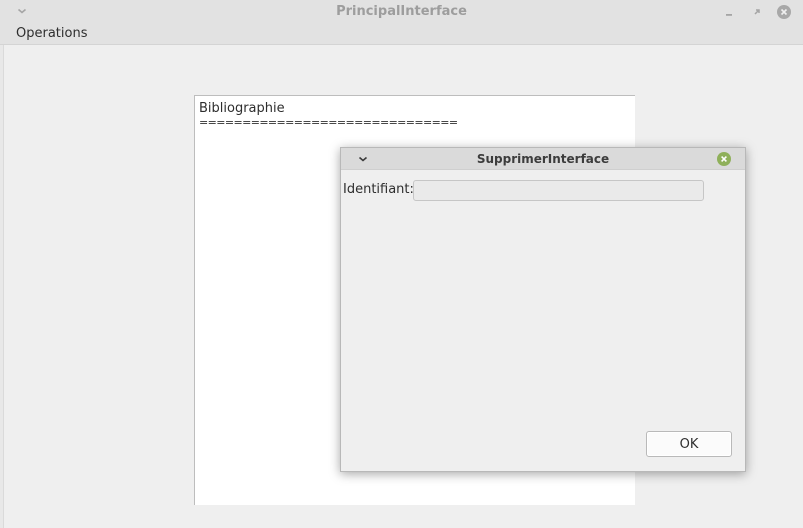  Describe the element at coordinates (689, 444) in the screenshot. I see `ok-button: OK` at that location.